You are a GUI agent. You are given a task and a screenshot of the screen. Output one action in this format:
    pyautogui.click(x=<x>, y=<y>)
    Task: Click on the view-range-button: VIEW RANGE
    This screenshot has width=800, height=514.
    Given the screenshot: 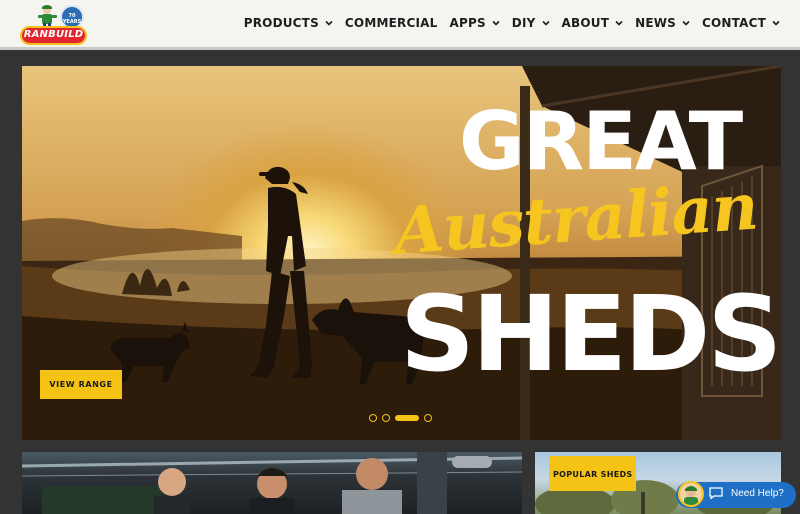 What is the action you would take?
    pyautogui.click(x=81, y=384)
    